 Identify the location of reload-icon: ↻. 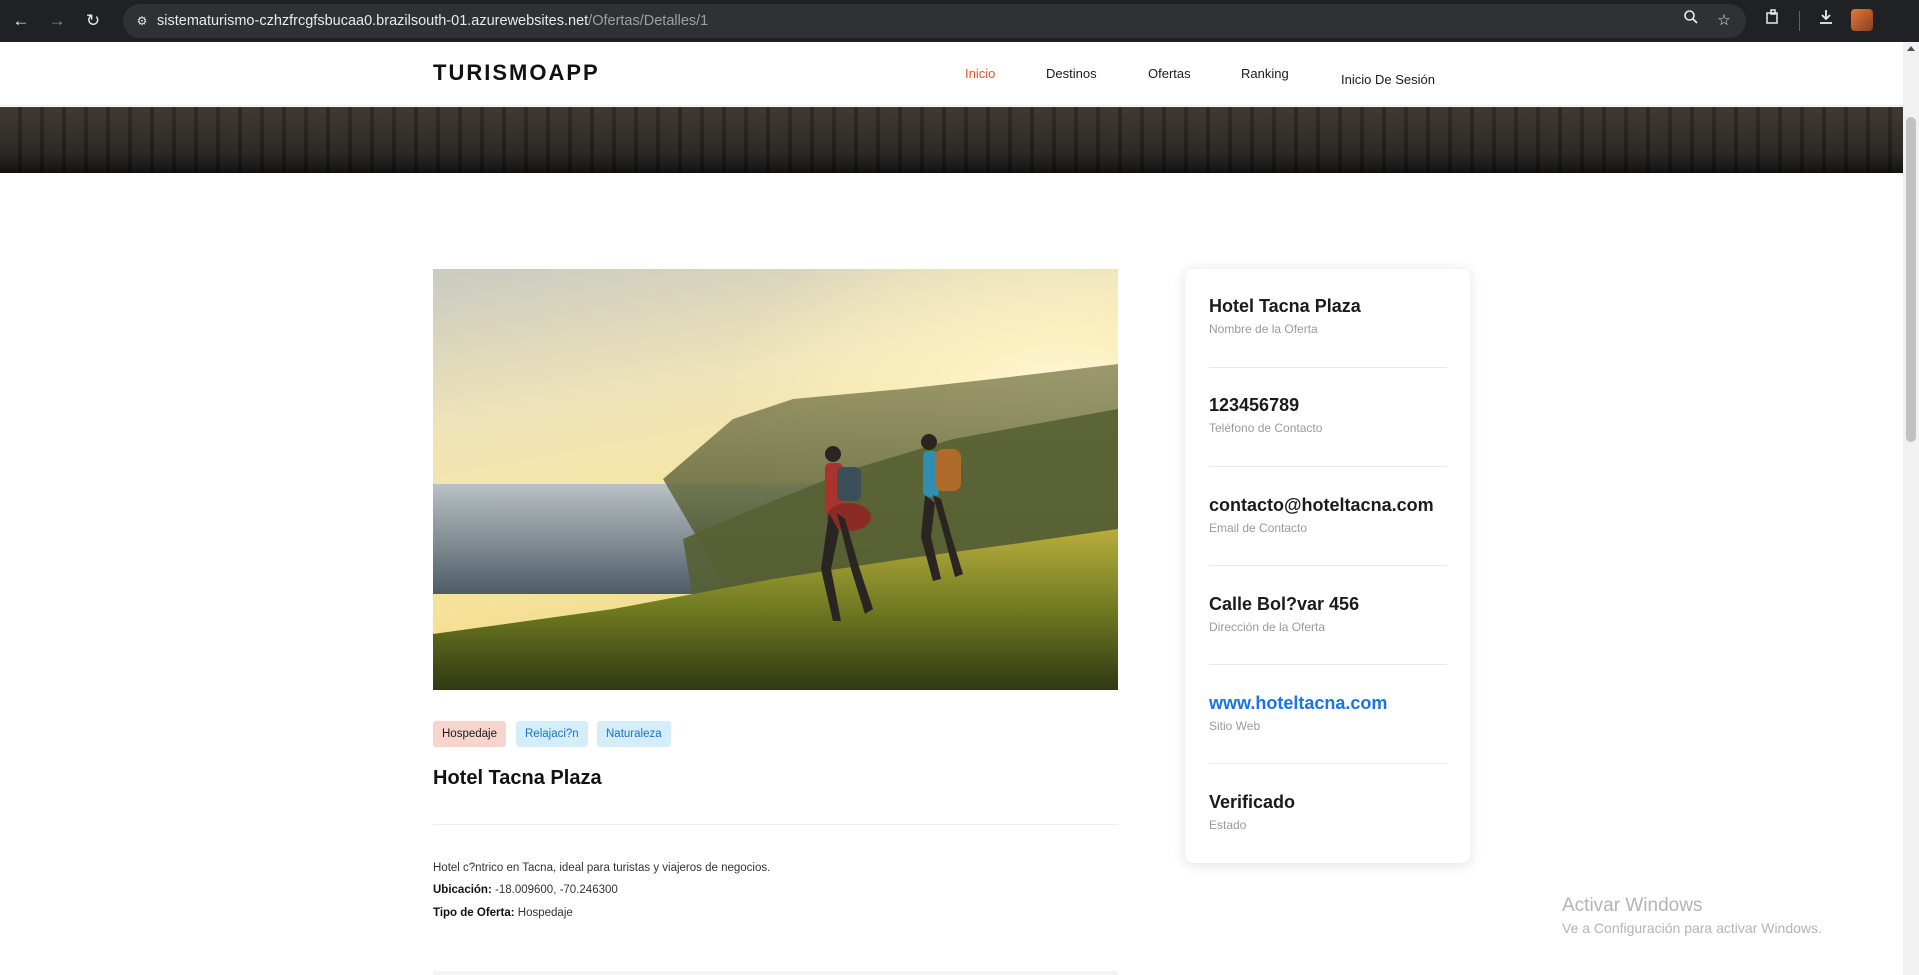
(93, 21).